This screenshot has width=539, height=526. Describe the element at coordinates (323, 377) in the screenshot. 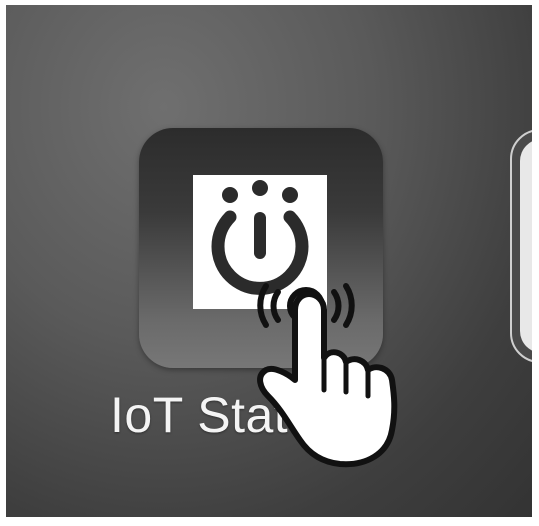

I see `tap-hand-icon` at that location.